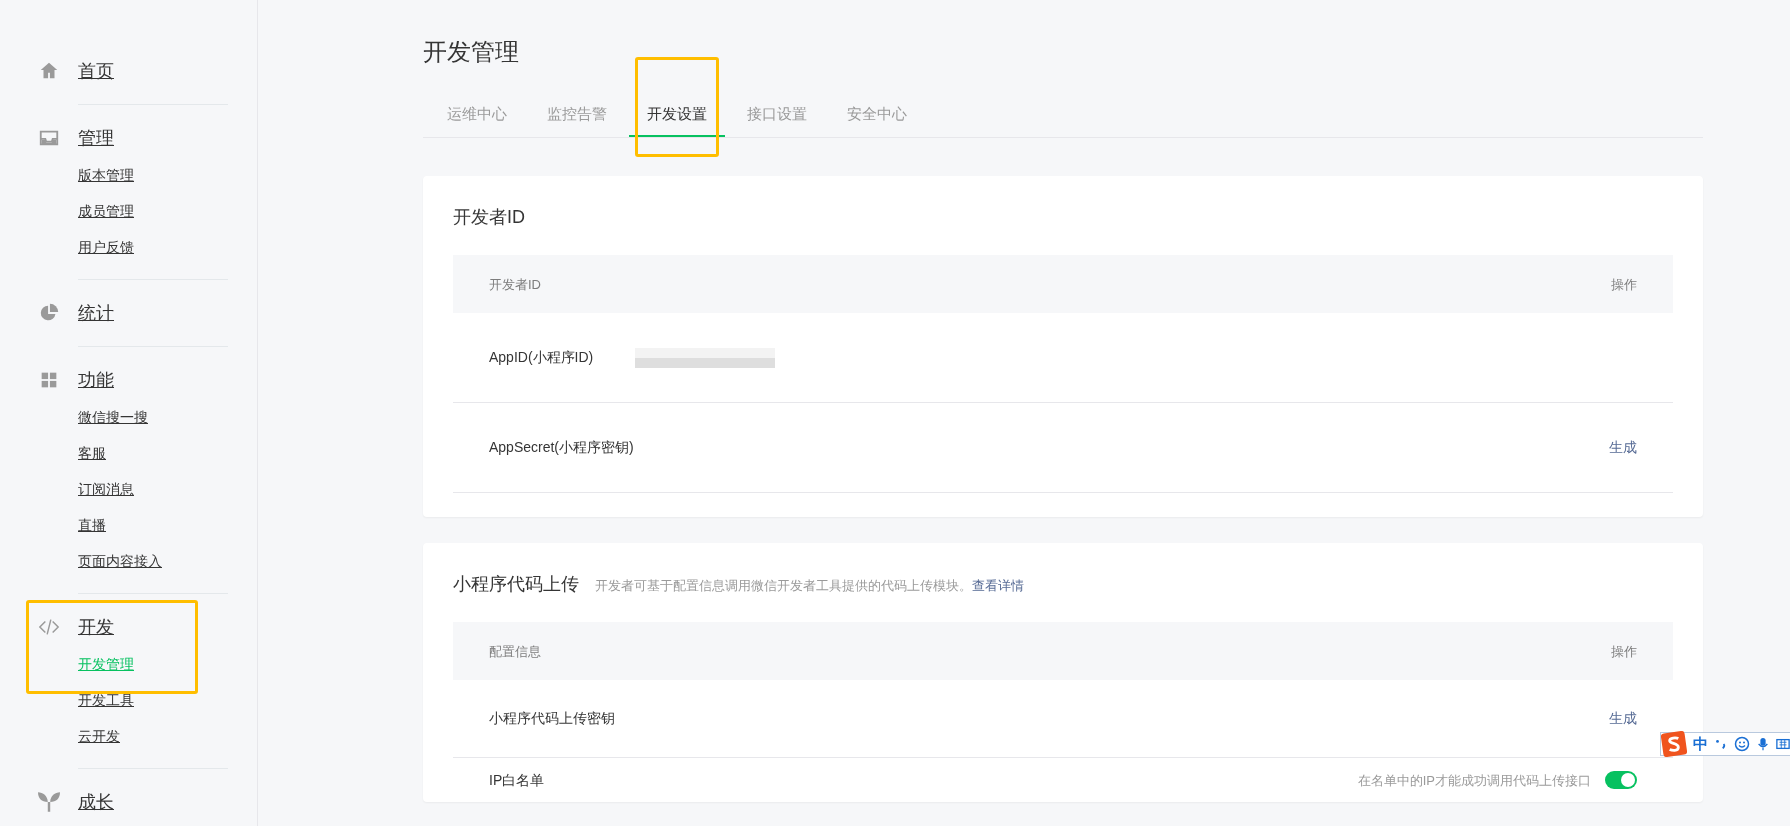  I want to click on row-label: IP白名单, so click(517, 780).